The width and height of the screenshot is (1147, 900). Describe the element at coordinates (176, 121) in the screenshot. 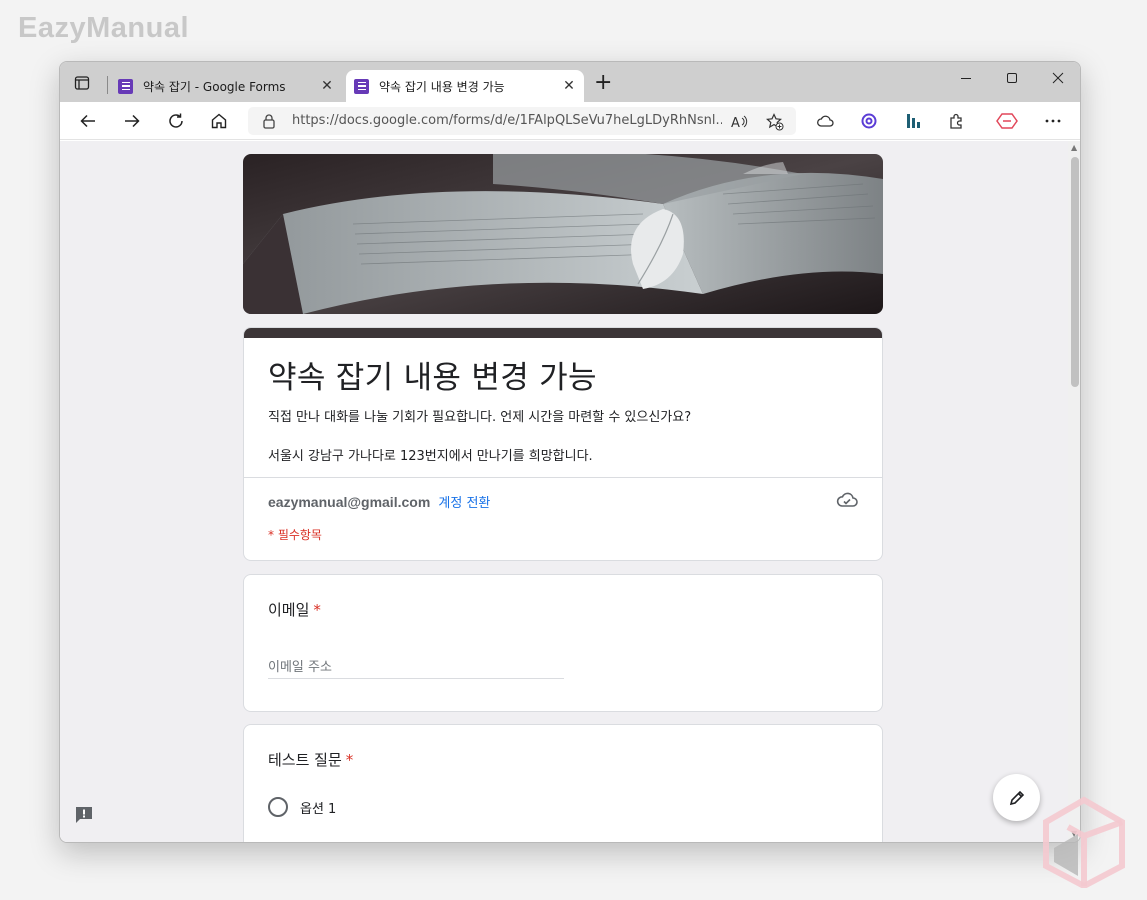

I see `refresh-icon` at that location.